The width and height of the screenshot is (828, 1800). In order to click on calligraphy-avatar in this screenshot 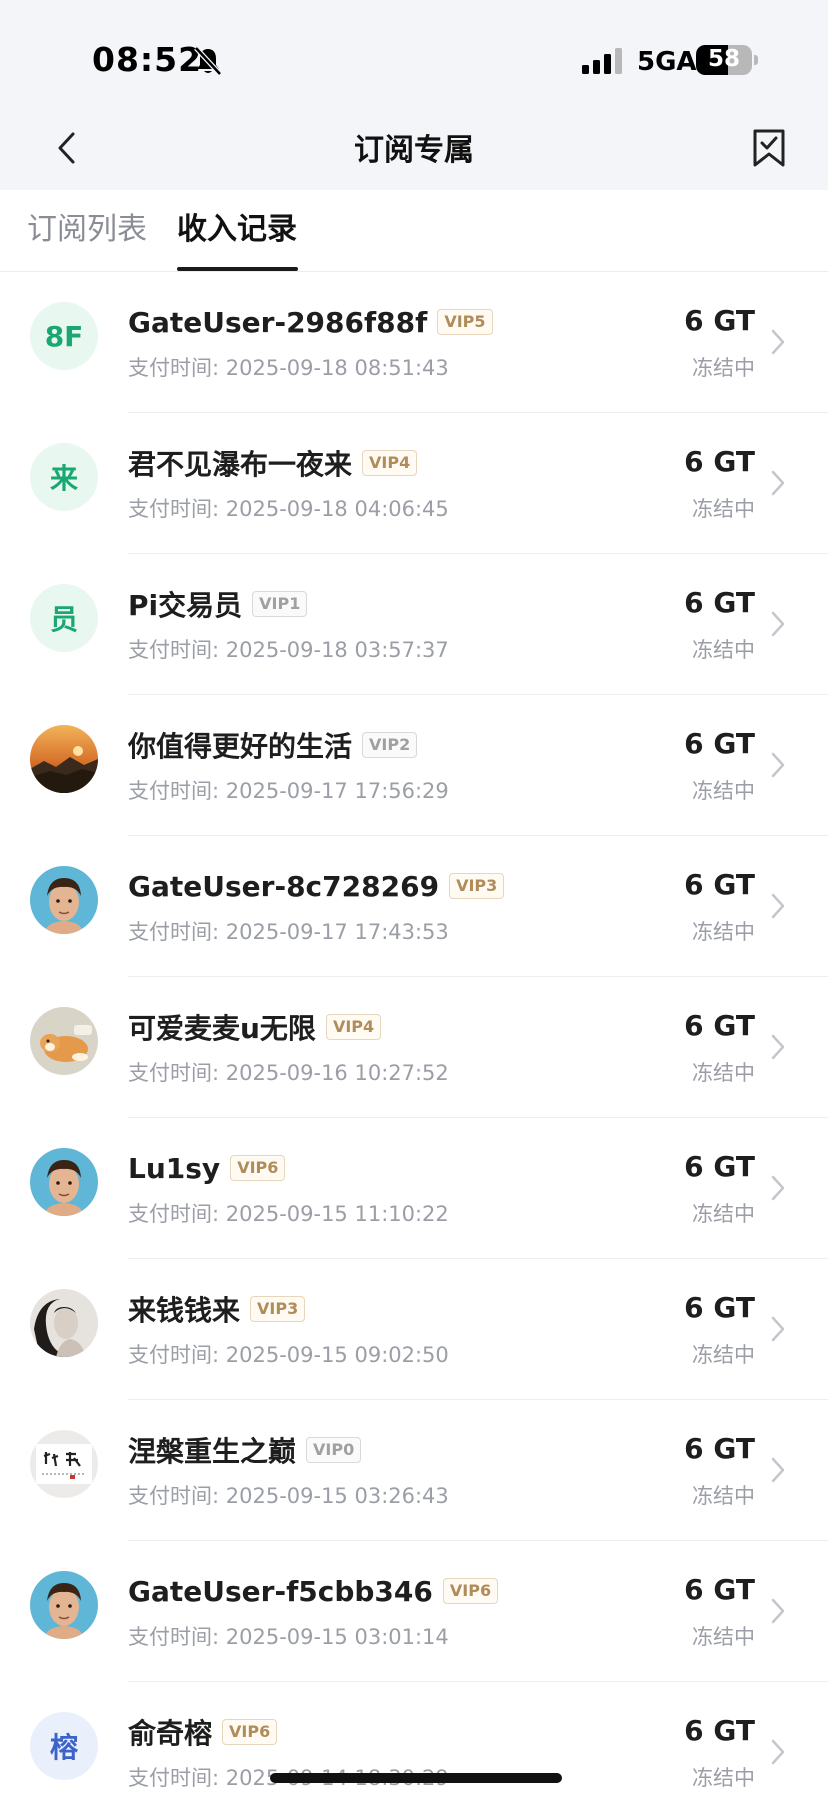, I will do `click(64, 1464)`.